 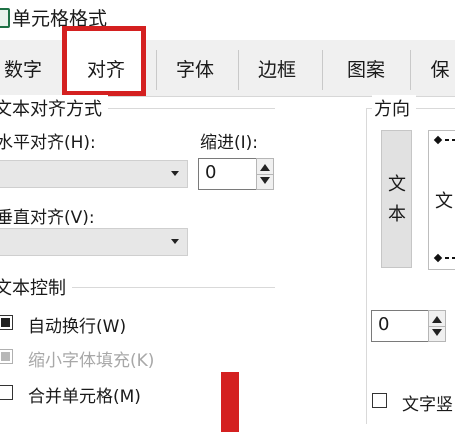 I want to click on tab-border: 边框, so click(x=277, y=70).